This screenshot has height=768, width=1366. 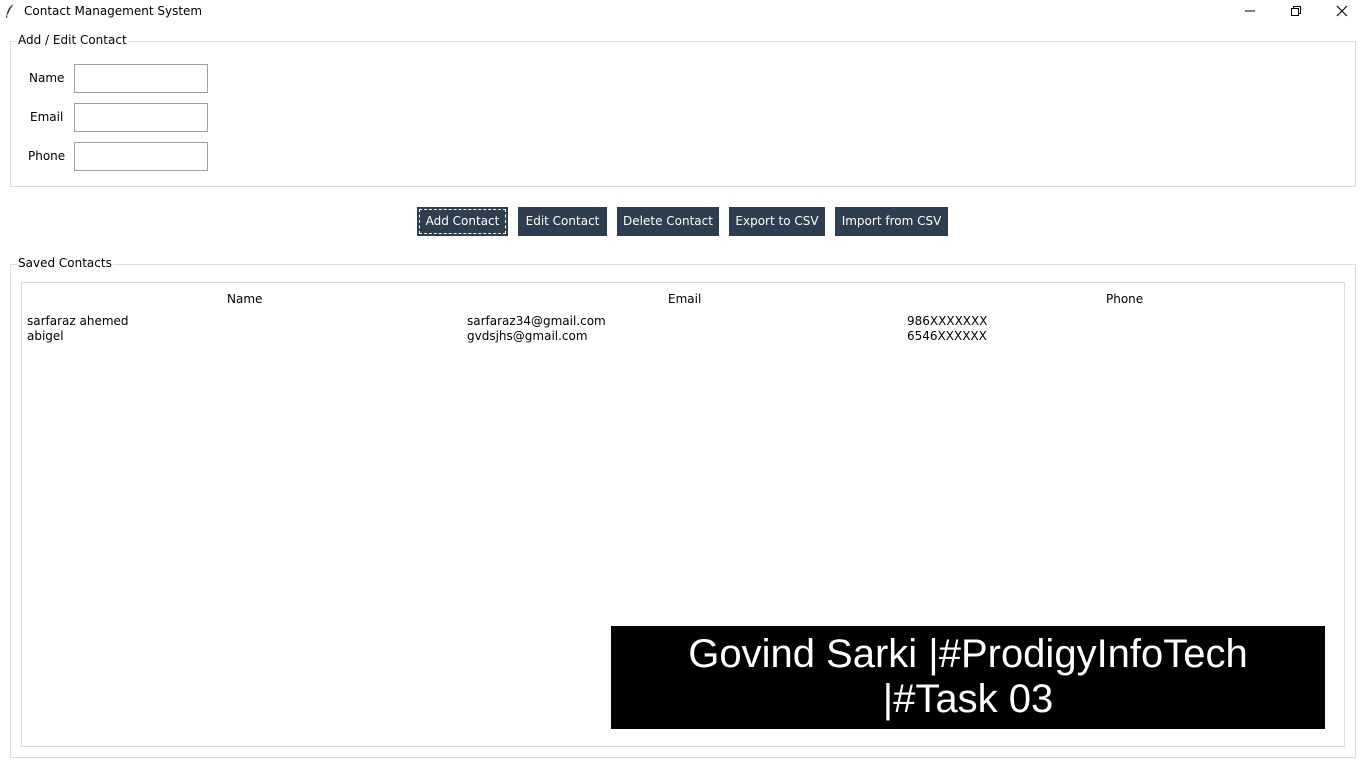 What do you see at coordinates (777, 221) in the screenshot?
I see `export-csv-button: Export to CSV` at bounding box center [777, 221].